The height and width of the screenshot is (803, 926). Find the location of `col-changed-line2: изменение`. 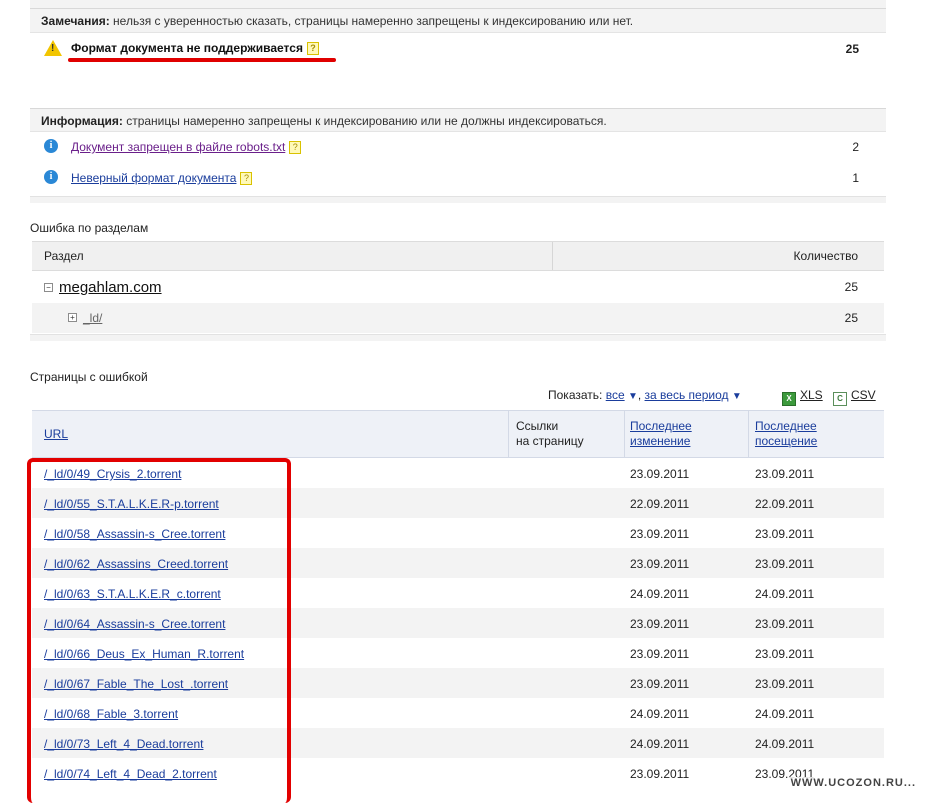

col-changed-line2: изменение is located at coordinates (660, 441).